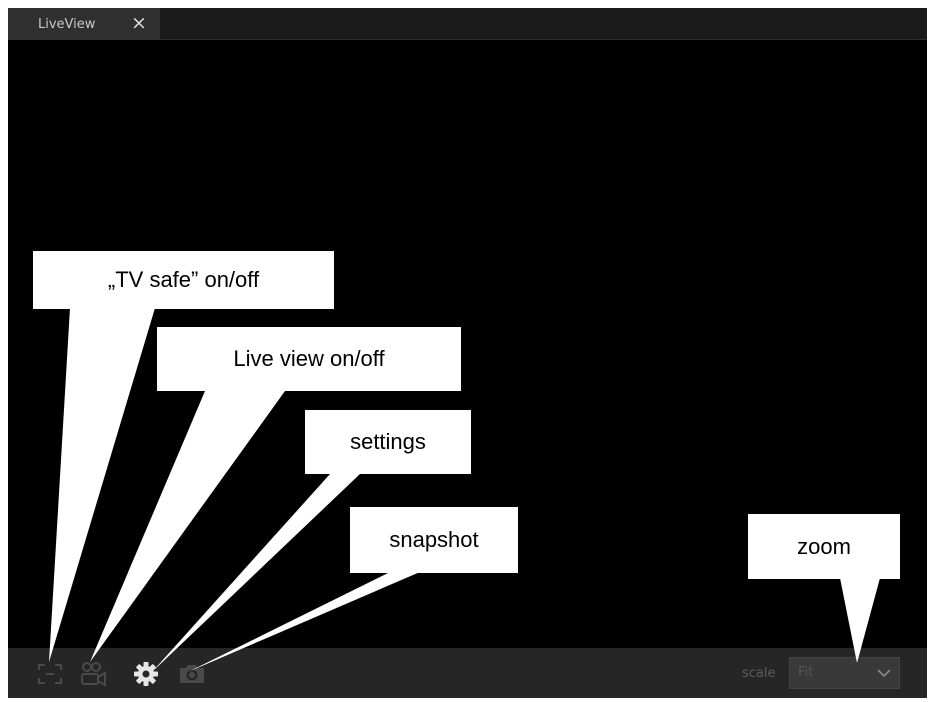 This screenshot has height=702, width=935. I want to click on tv-safe-button, so click(50, 674).